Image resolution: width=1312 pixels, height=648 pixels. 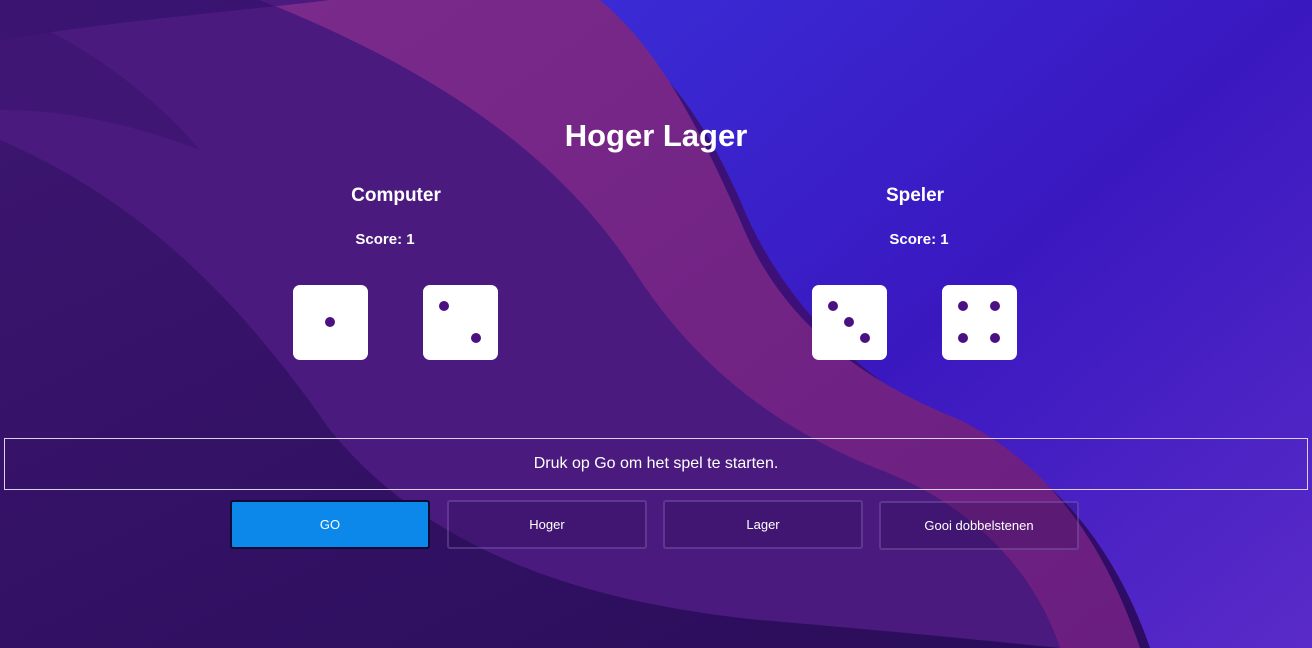 I want to click on player-score: Score: 1, so click(x=919, y=239).